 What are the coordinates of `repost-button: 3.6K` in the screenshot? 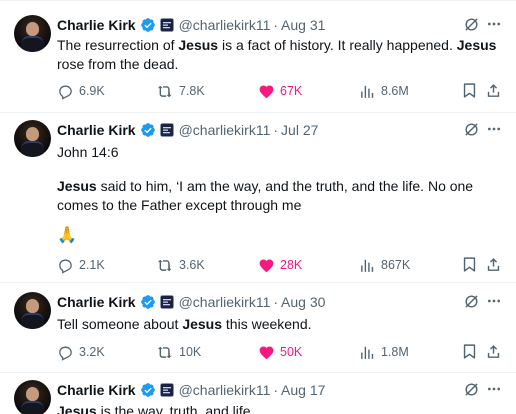 It's located at (181, 265).